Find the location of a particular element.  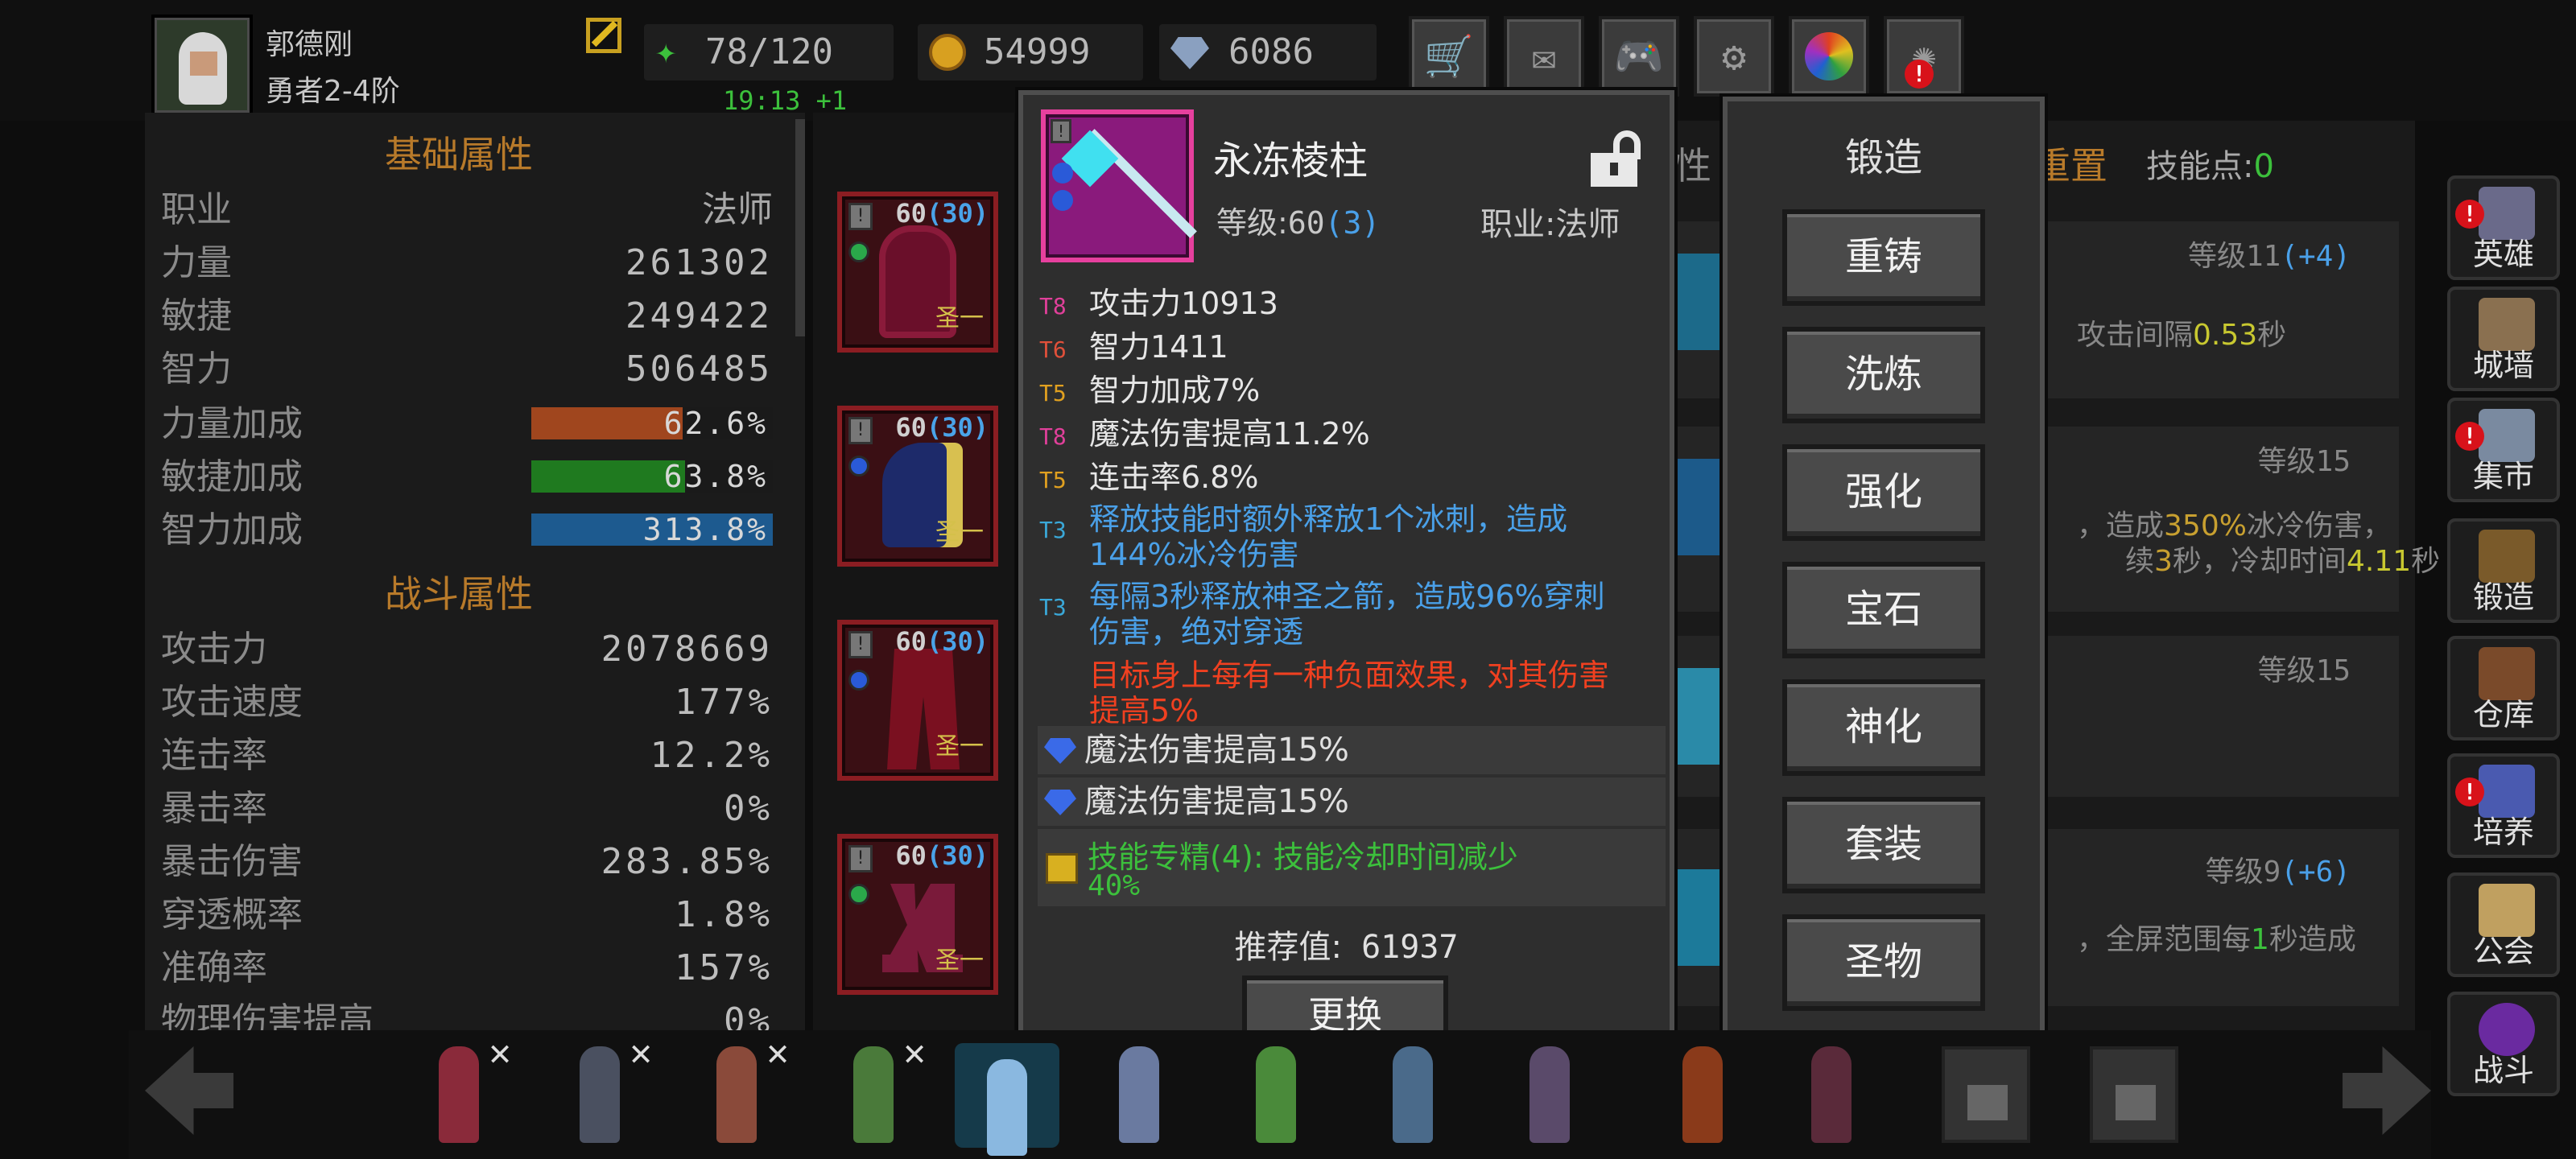

warning-icon: ! is located at coordinates (1061, 131).